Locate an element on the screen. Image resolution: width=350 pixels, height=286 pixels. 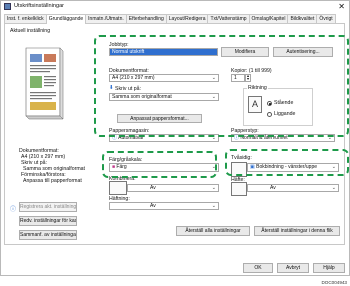
tab-3: Efterbehandling is located at coordinates (146, 18).